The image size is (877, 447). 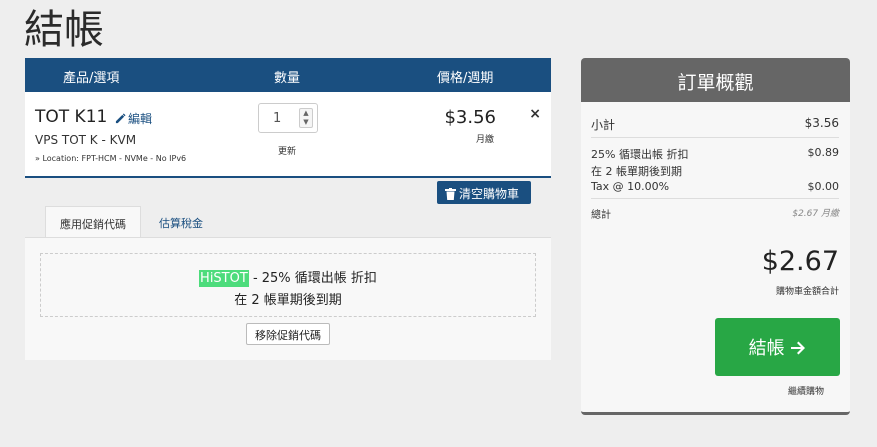 I want to click on quantity-stepper: ▲ ▼, so click(x=306, y=118).